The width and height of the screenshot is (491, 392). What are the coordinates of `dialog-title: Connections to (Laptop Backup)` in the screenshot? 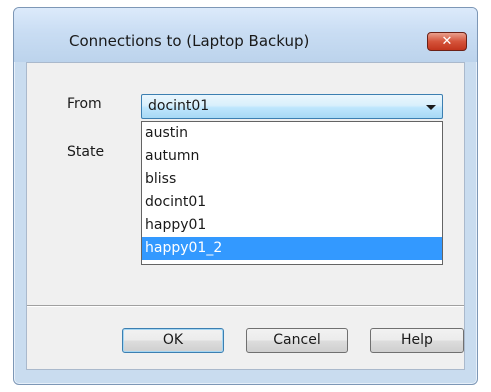 It's located at (189, 41).